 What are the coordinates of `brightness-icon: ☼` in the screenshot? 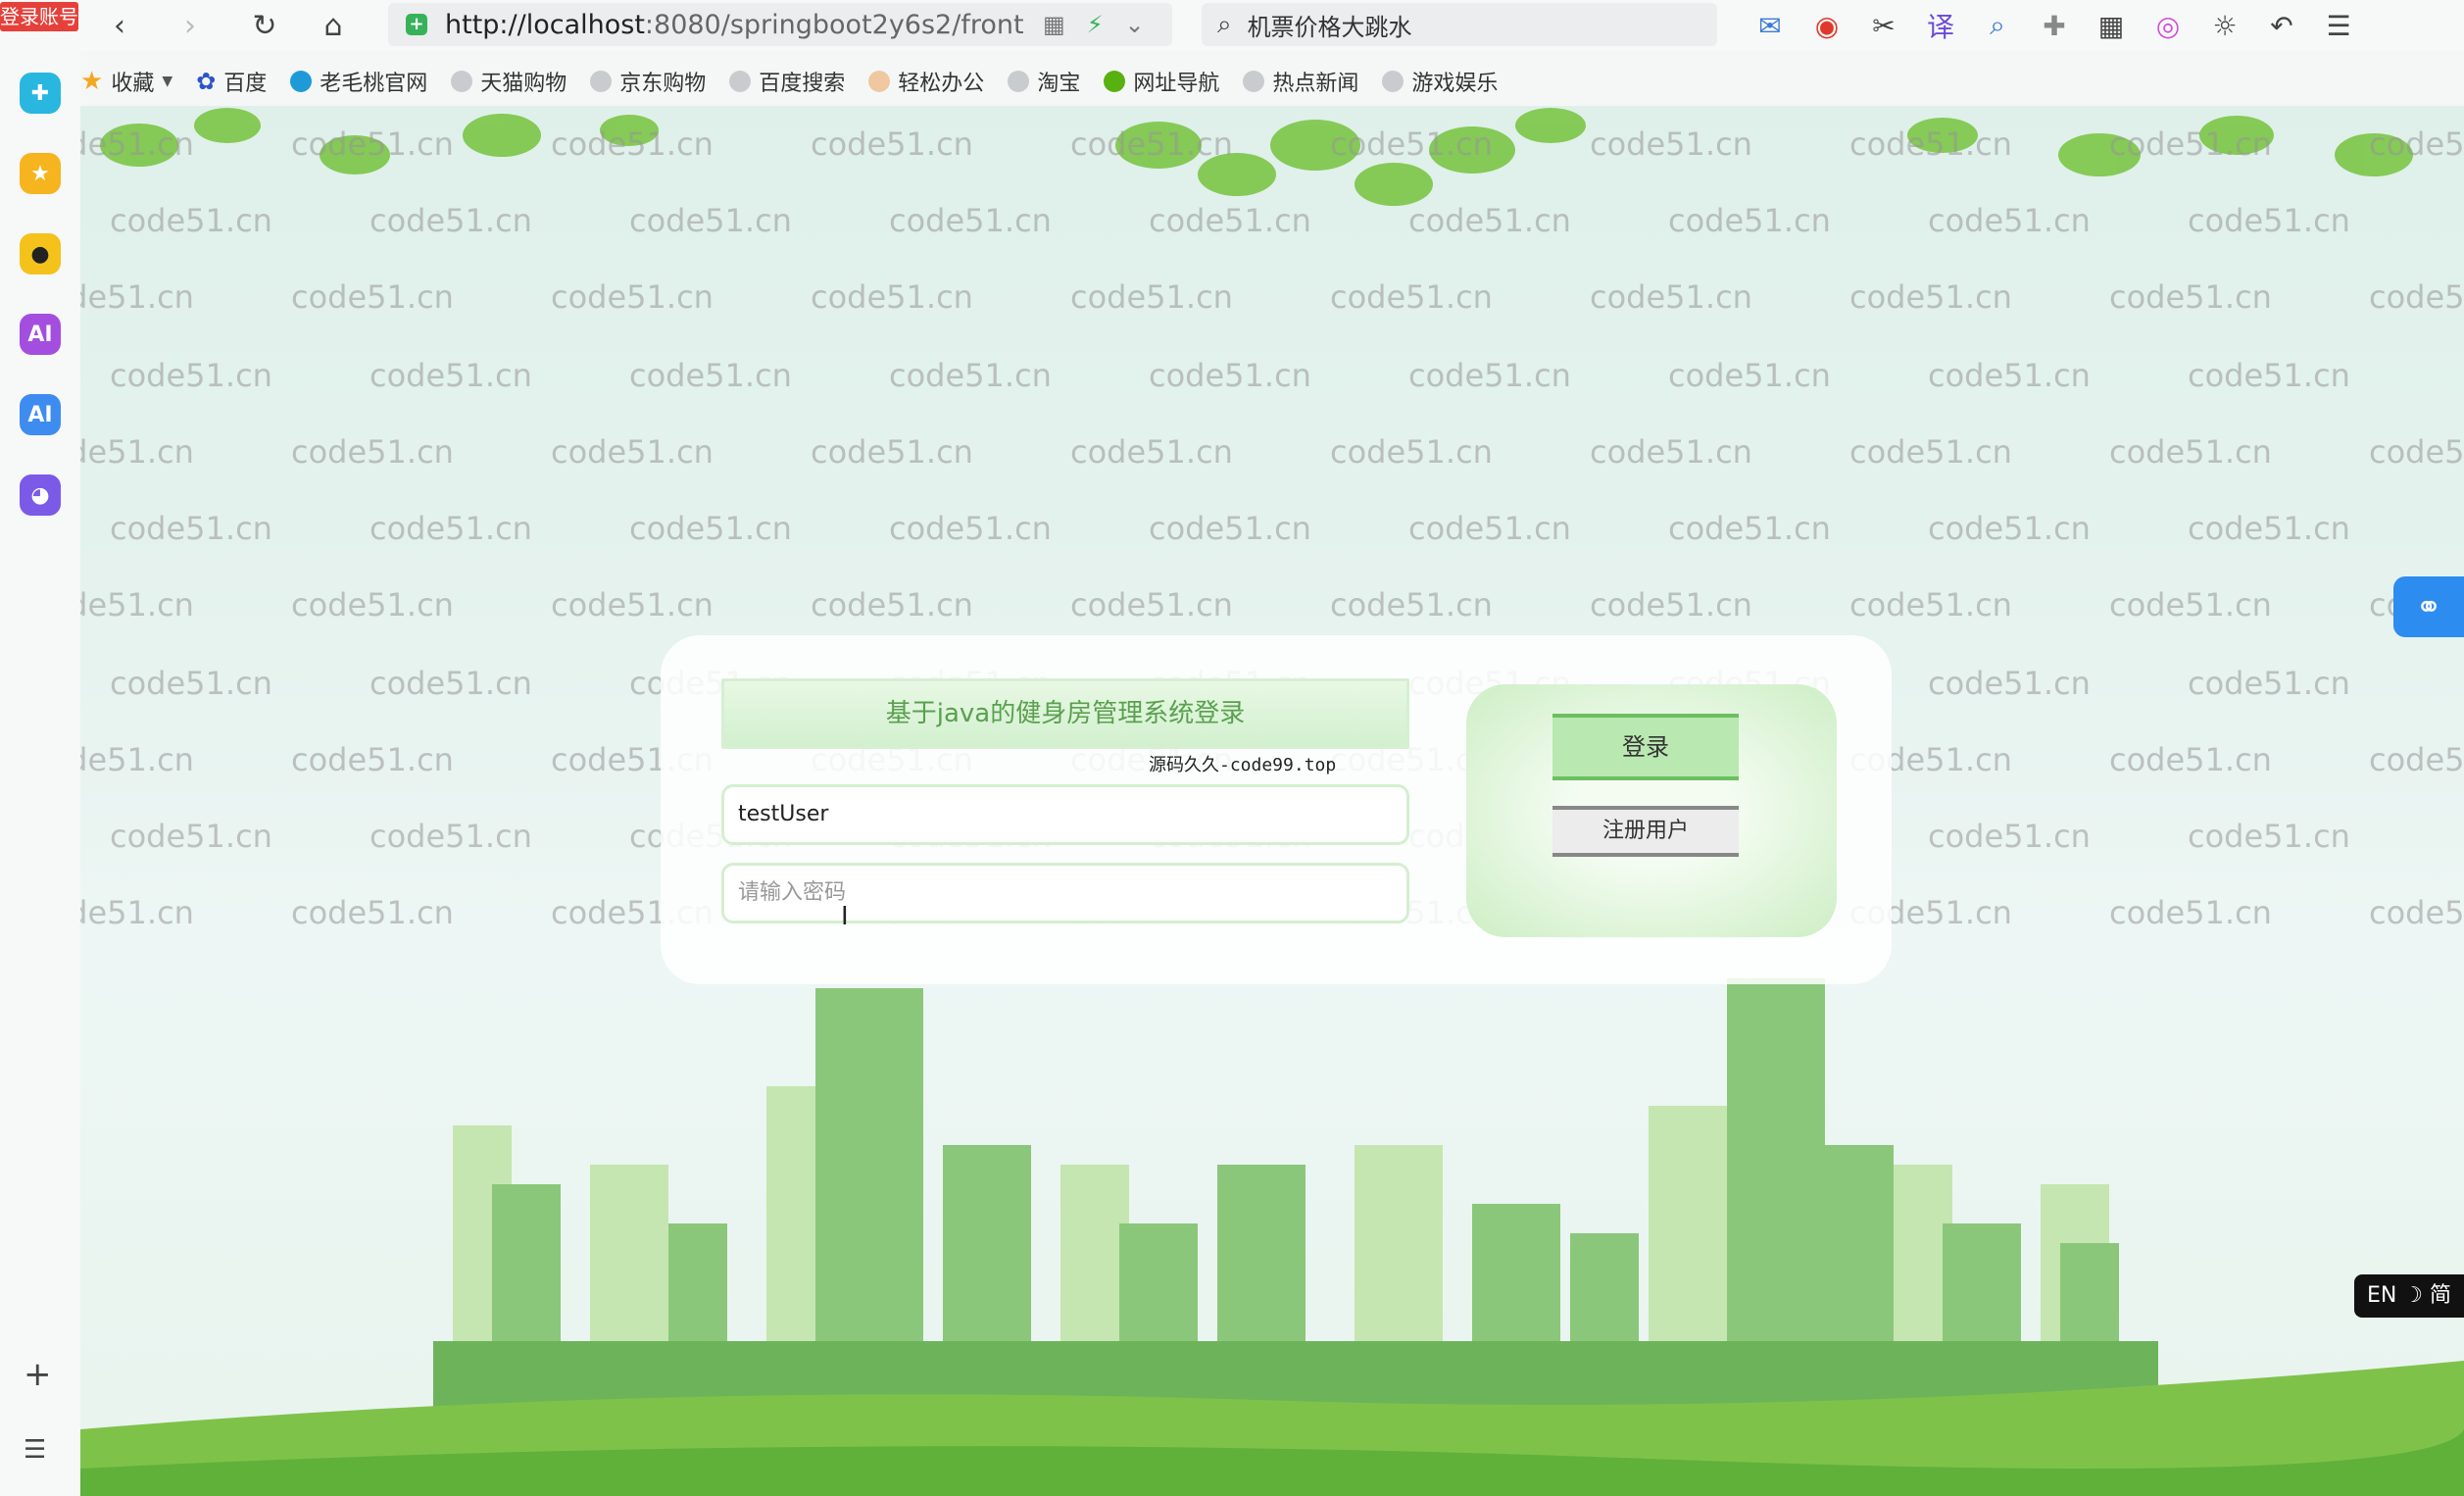 It's located at (2224, 25).